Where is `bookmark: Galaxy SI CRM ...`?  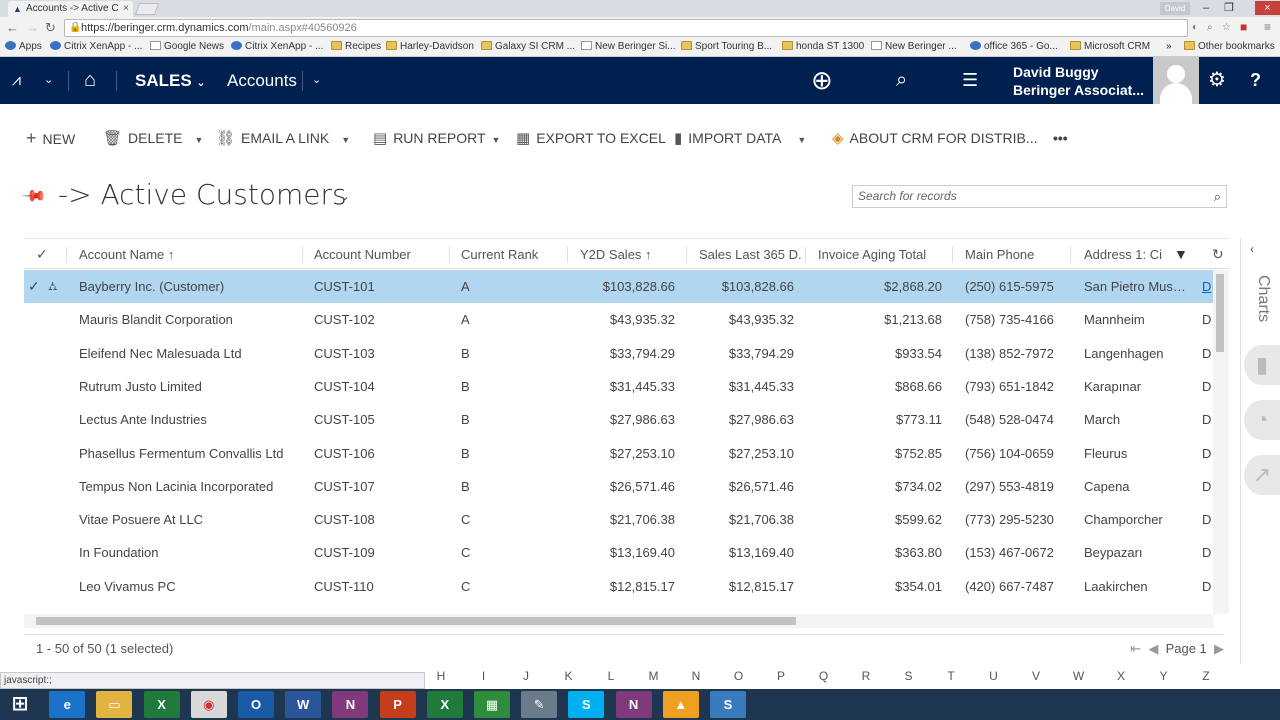
bookmark: Galaxy SI CRM ... is located at coordinates (528, 47).